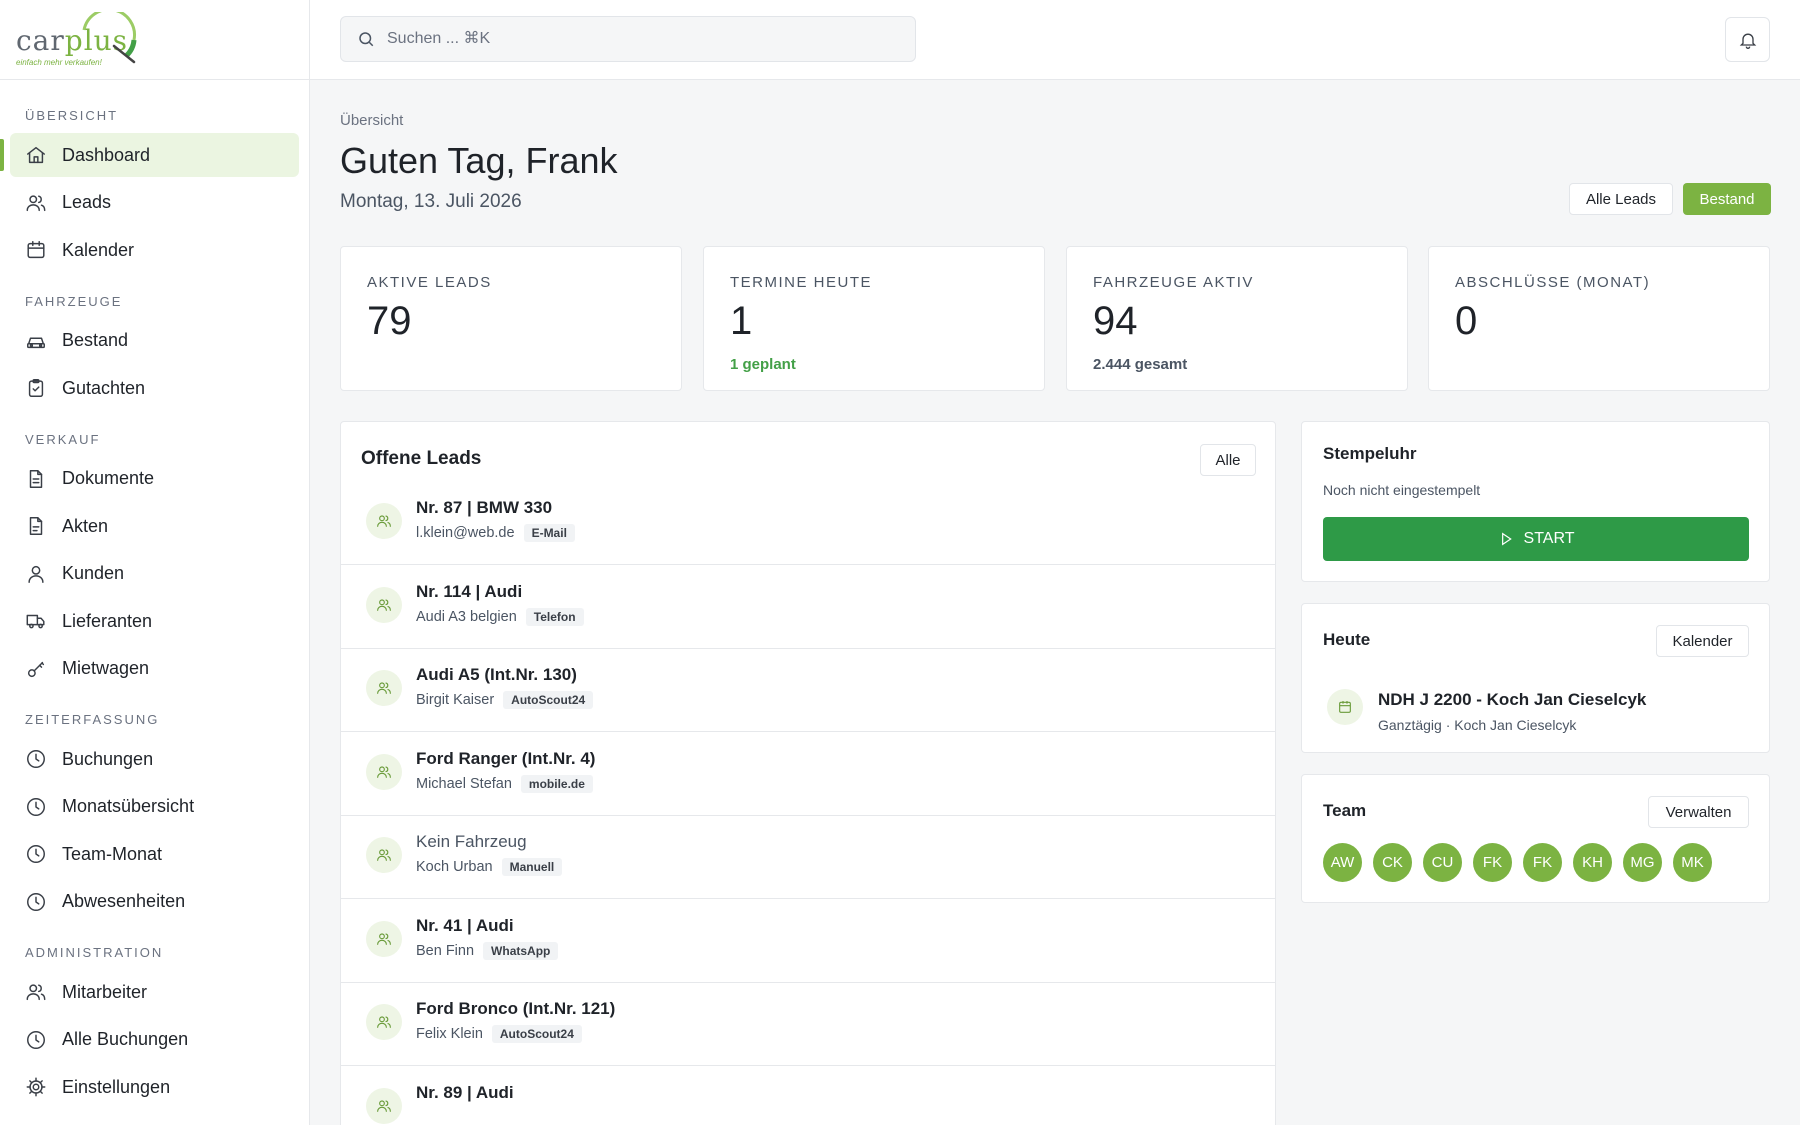 The width and height of the screenshot is (1800, 1125). What do you see at coordinates (128, 806) in the screenshot?
I see `sidebar-item-label: Monatsübersicht` at bounding box center [128, 806].